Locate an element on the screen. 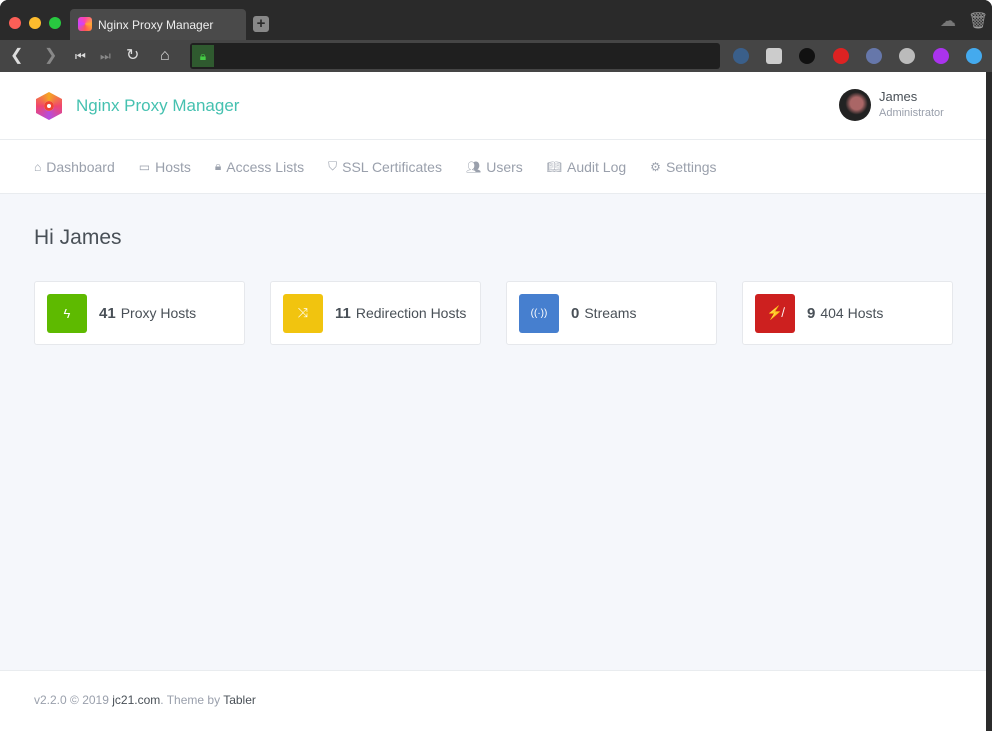 The width and height of the screenshot is (992, 731). app-name: Nginx Proxy Manager is located at coordinates (158, 105).